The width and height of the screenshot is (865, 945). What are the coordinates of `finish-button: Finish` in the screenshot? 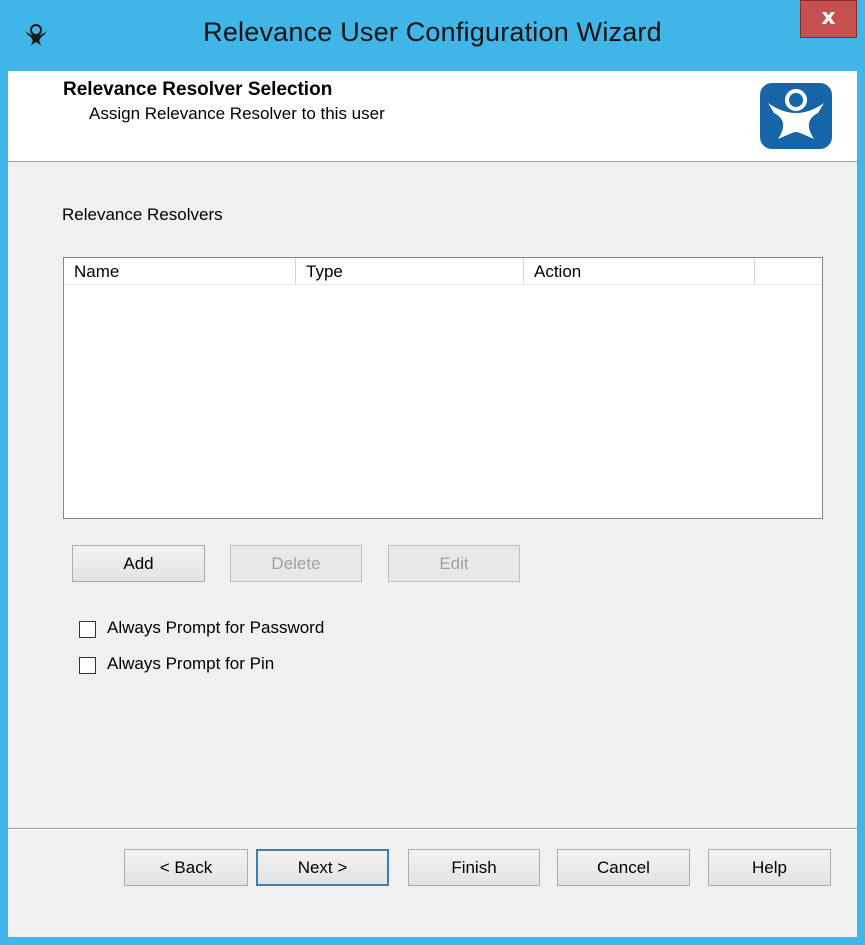 It's located at (474, 867).